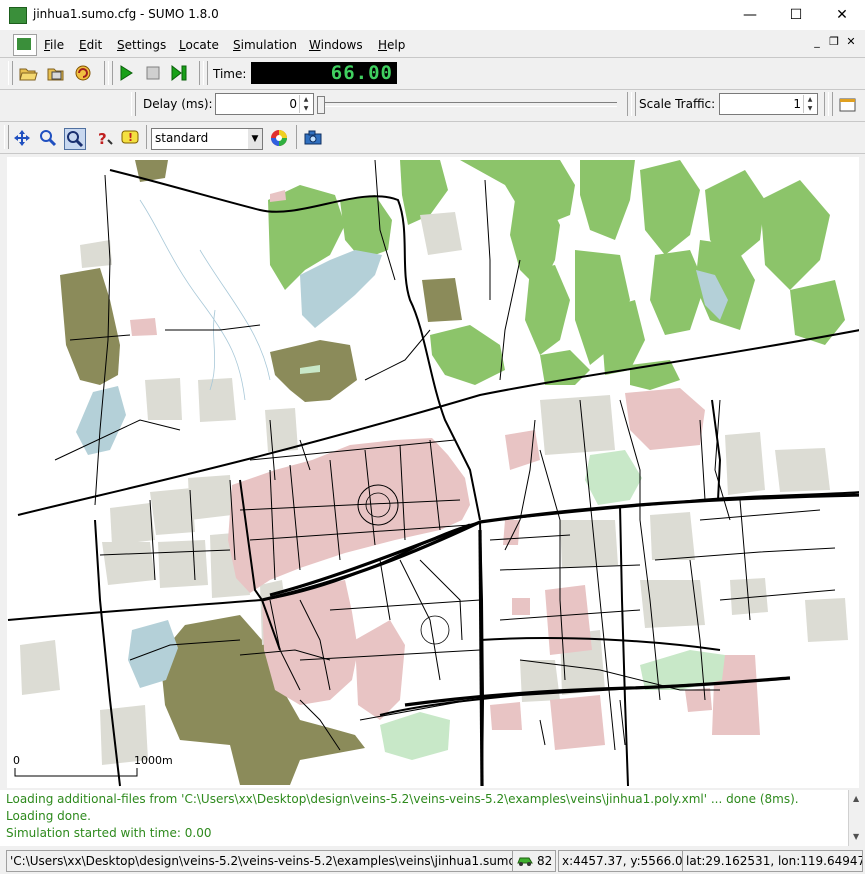 The height and width of the screenshot is (874, 865). Describe the element at coordinates (435, 630) in the screenshot. I see `roundabout-south` at that location.